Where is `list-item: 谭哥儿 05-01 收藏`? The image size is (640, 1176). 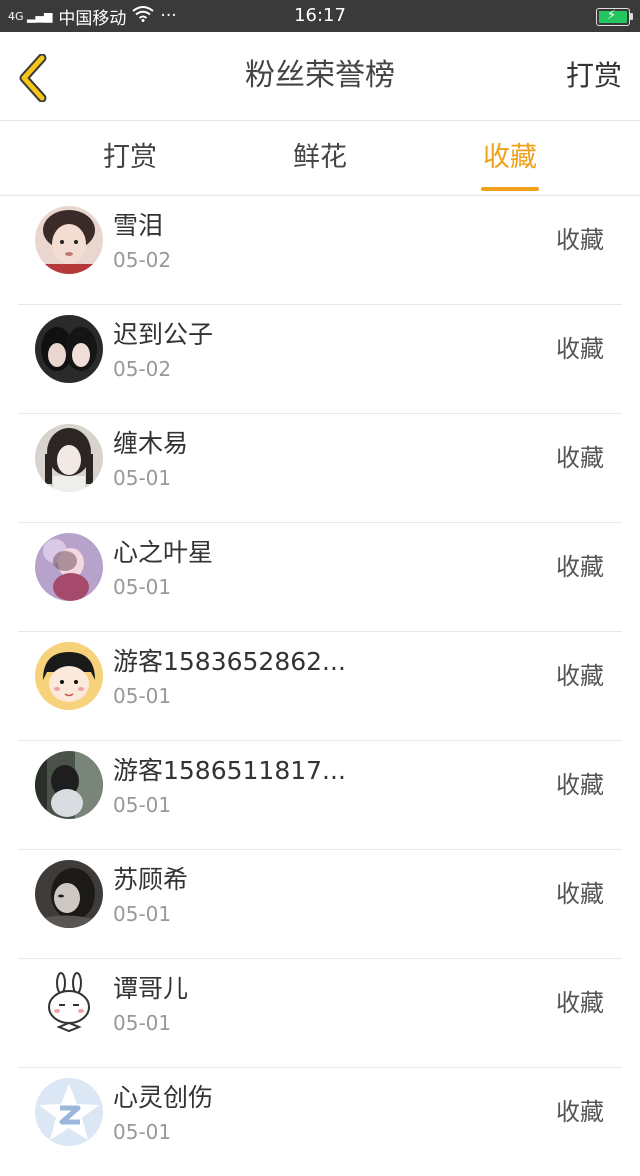
list-item: 谭哥儿 05-01 收藏 is located at coordinates (320, 1013).